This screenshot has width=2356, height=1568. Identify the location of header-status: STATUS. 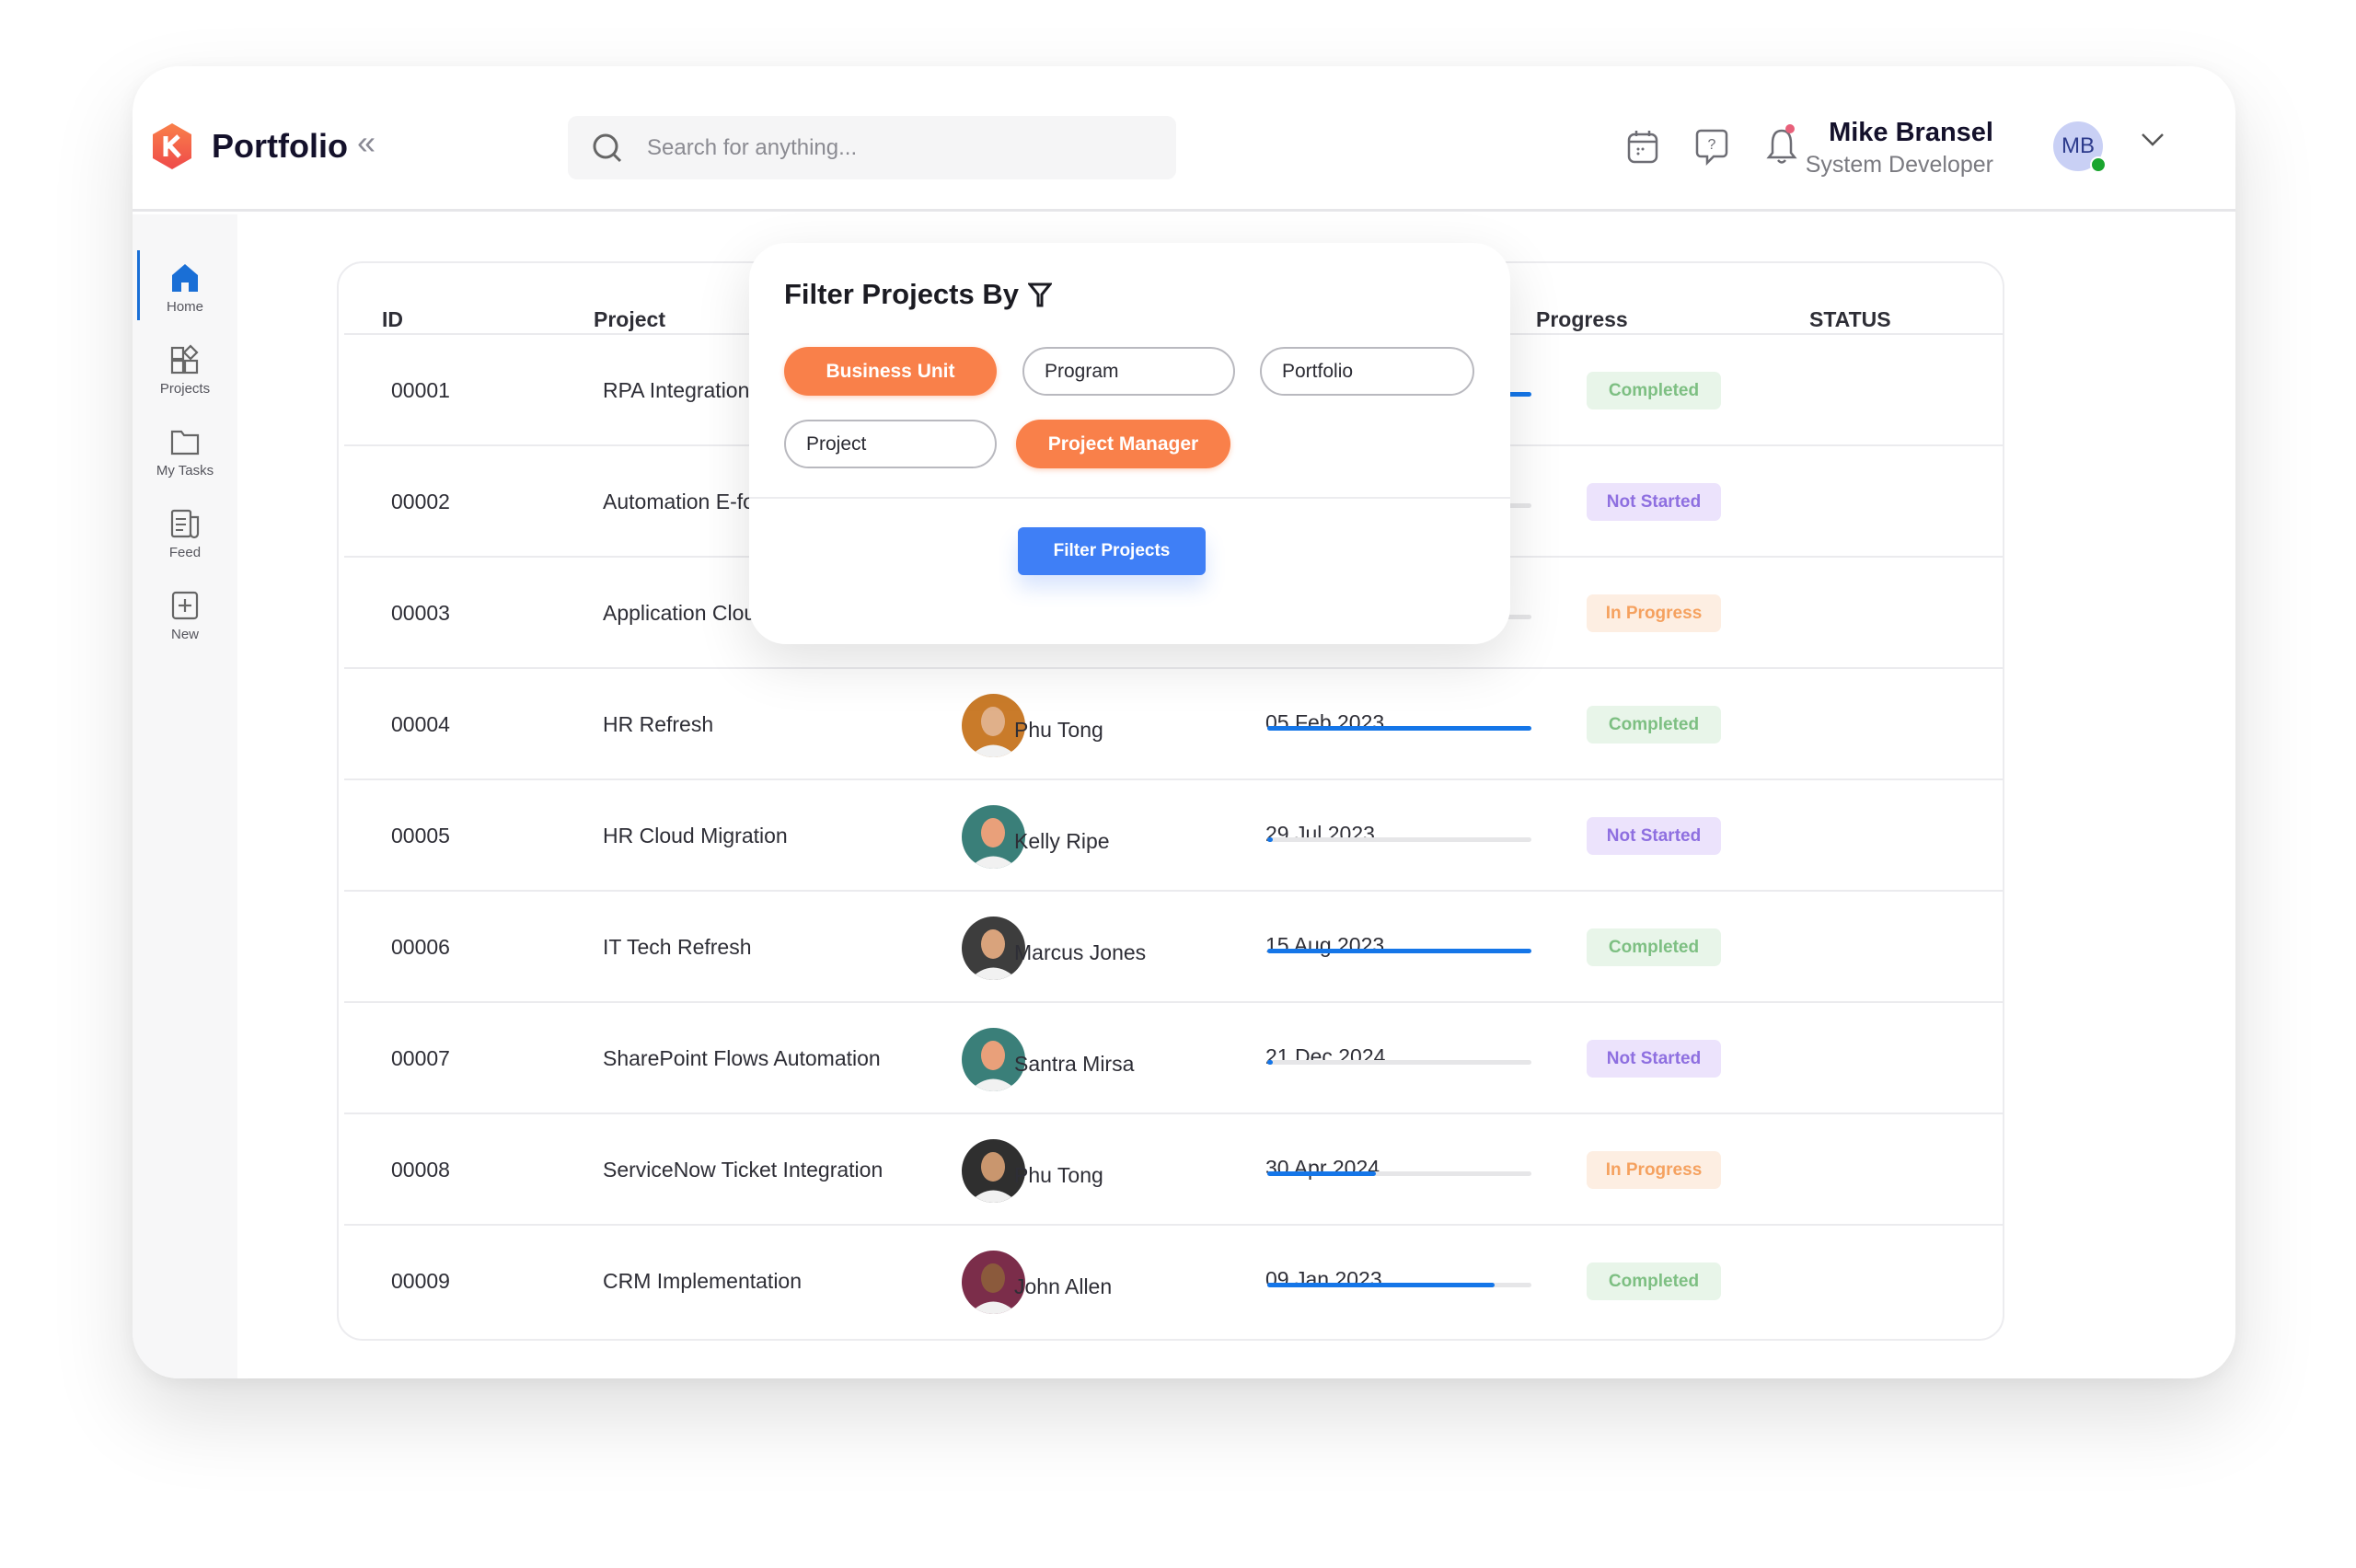
(1850, 319).